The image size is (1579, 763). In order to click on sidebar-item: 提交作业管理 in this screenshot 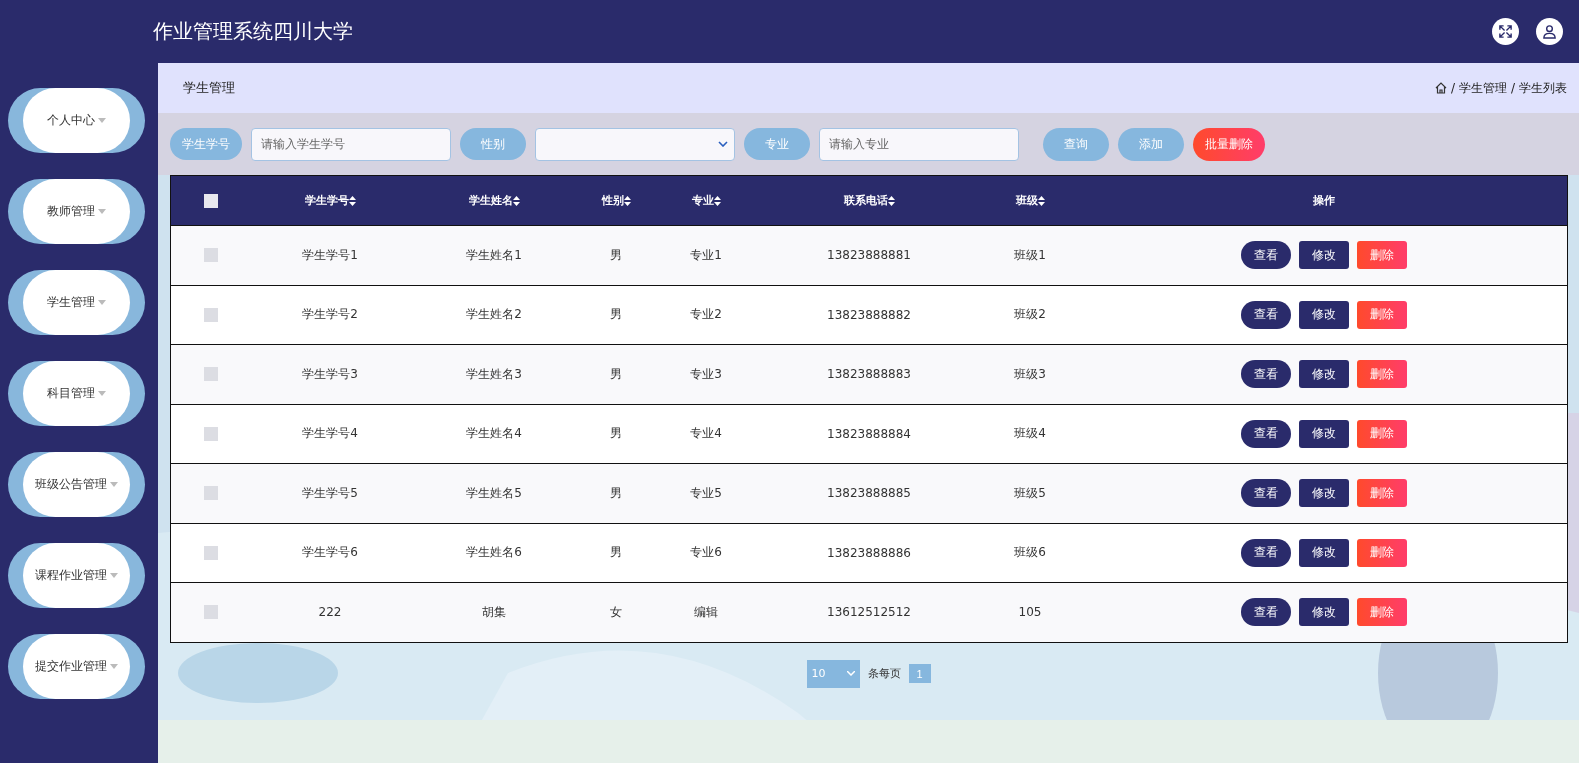, I will do `click(76, 666)`.